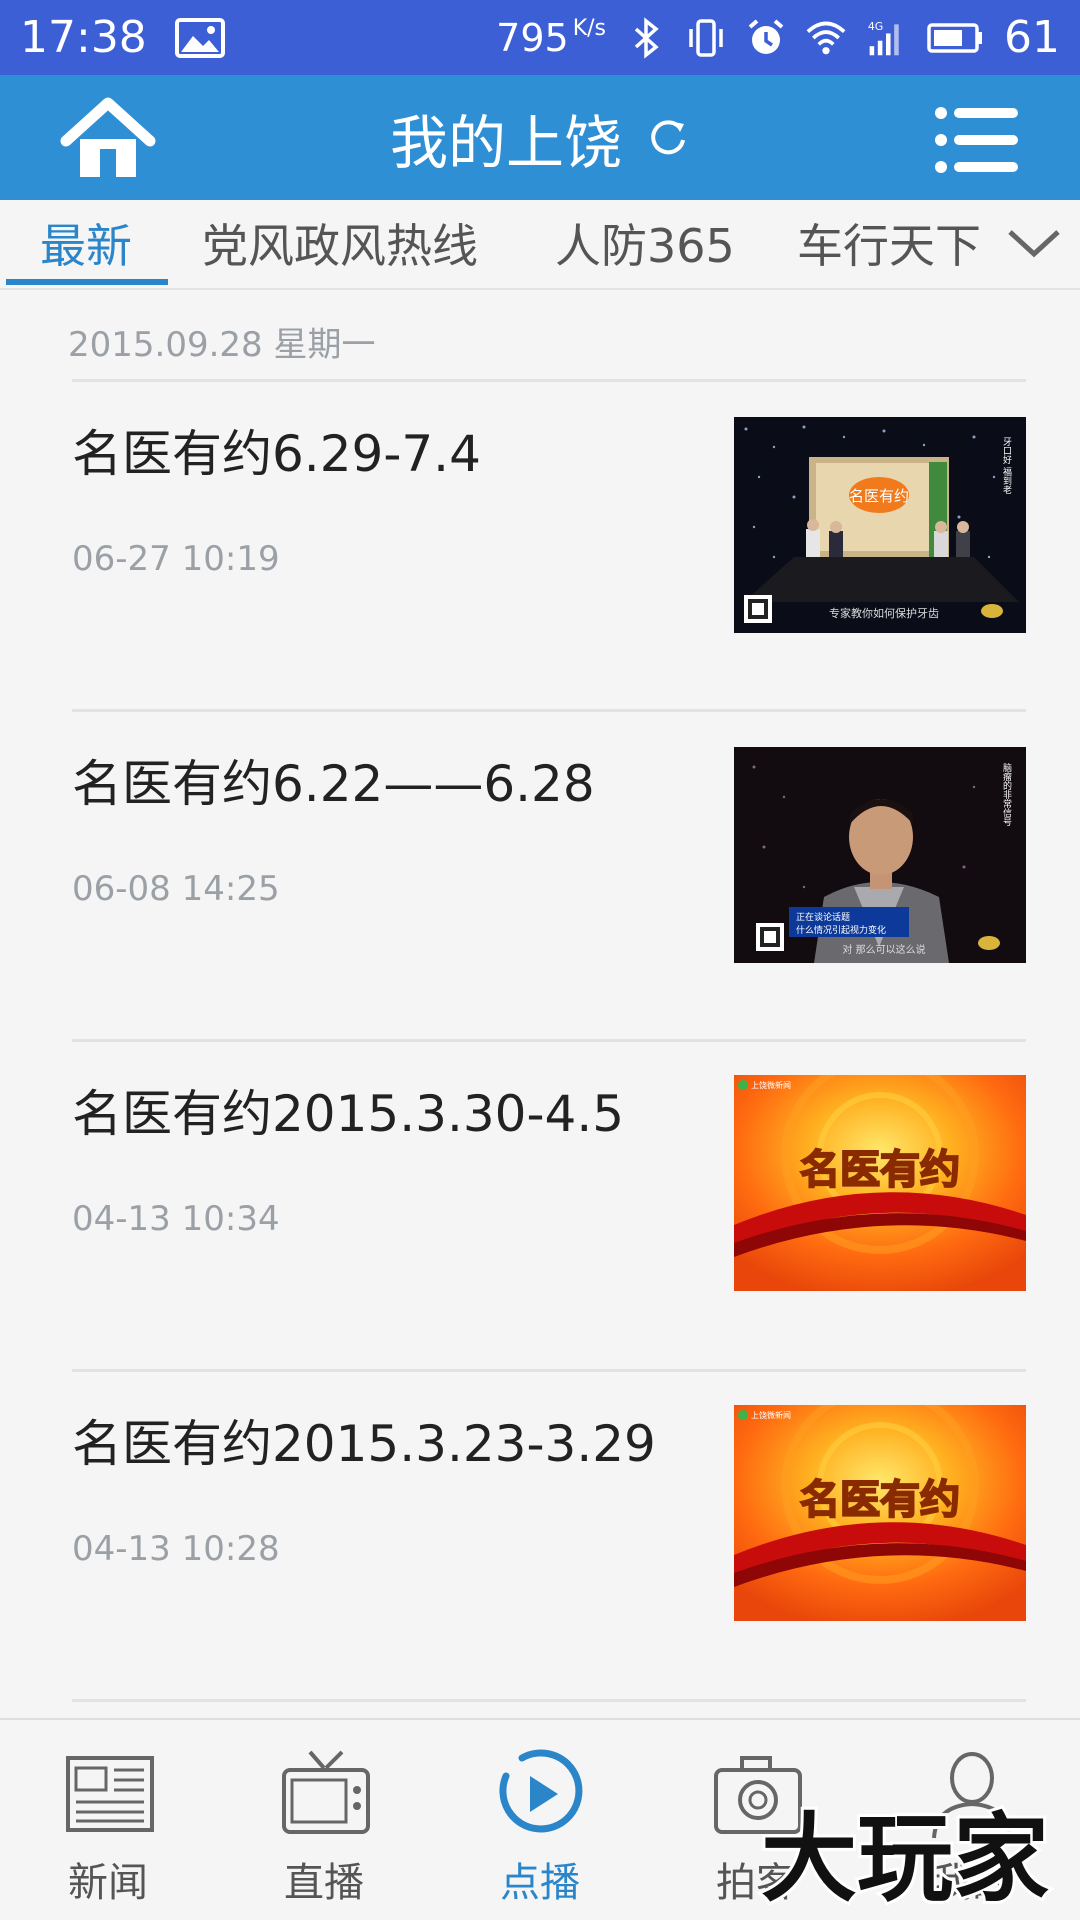  I want to click on signal-4g-icon: 4G, so click(883, 37).